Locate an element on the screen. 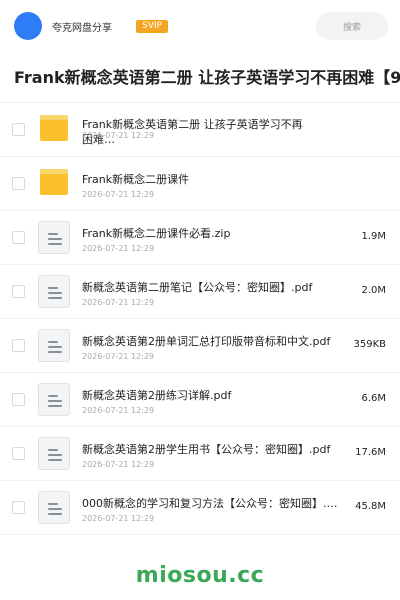 Image resolution: width=400 pixels, height=600 pixels. search-button: 搜索 is located at coordinates (352, 26).